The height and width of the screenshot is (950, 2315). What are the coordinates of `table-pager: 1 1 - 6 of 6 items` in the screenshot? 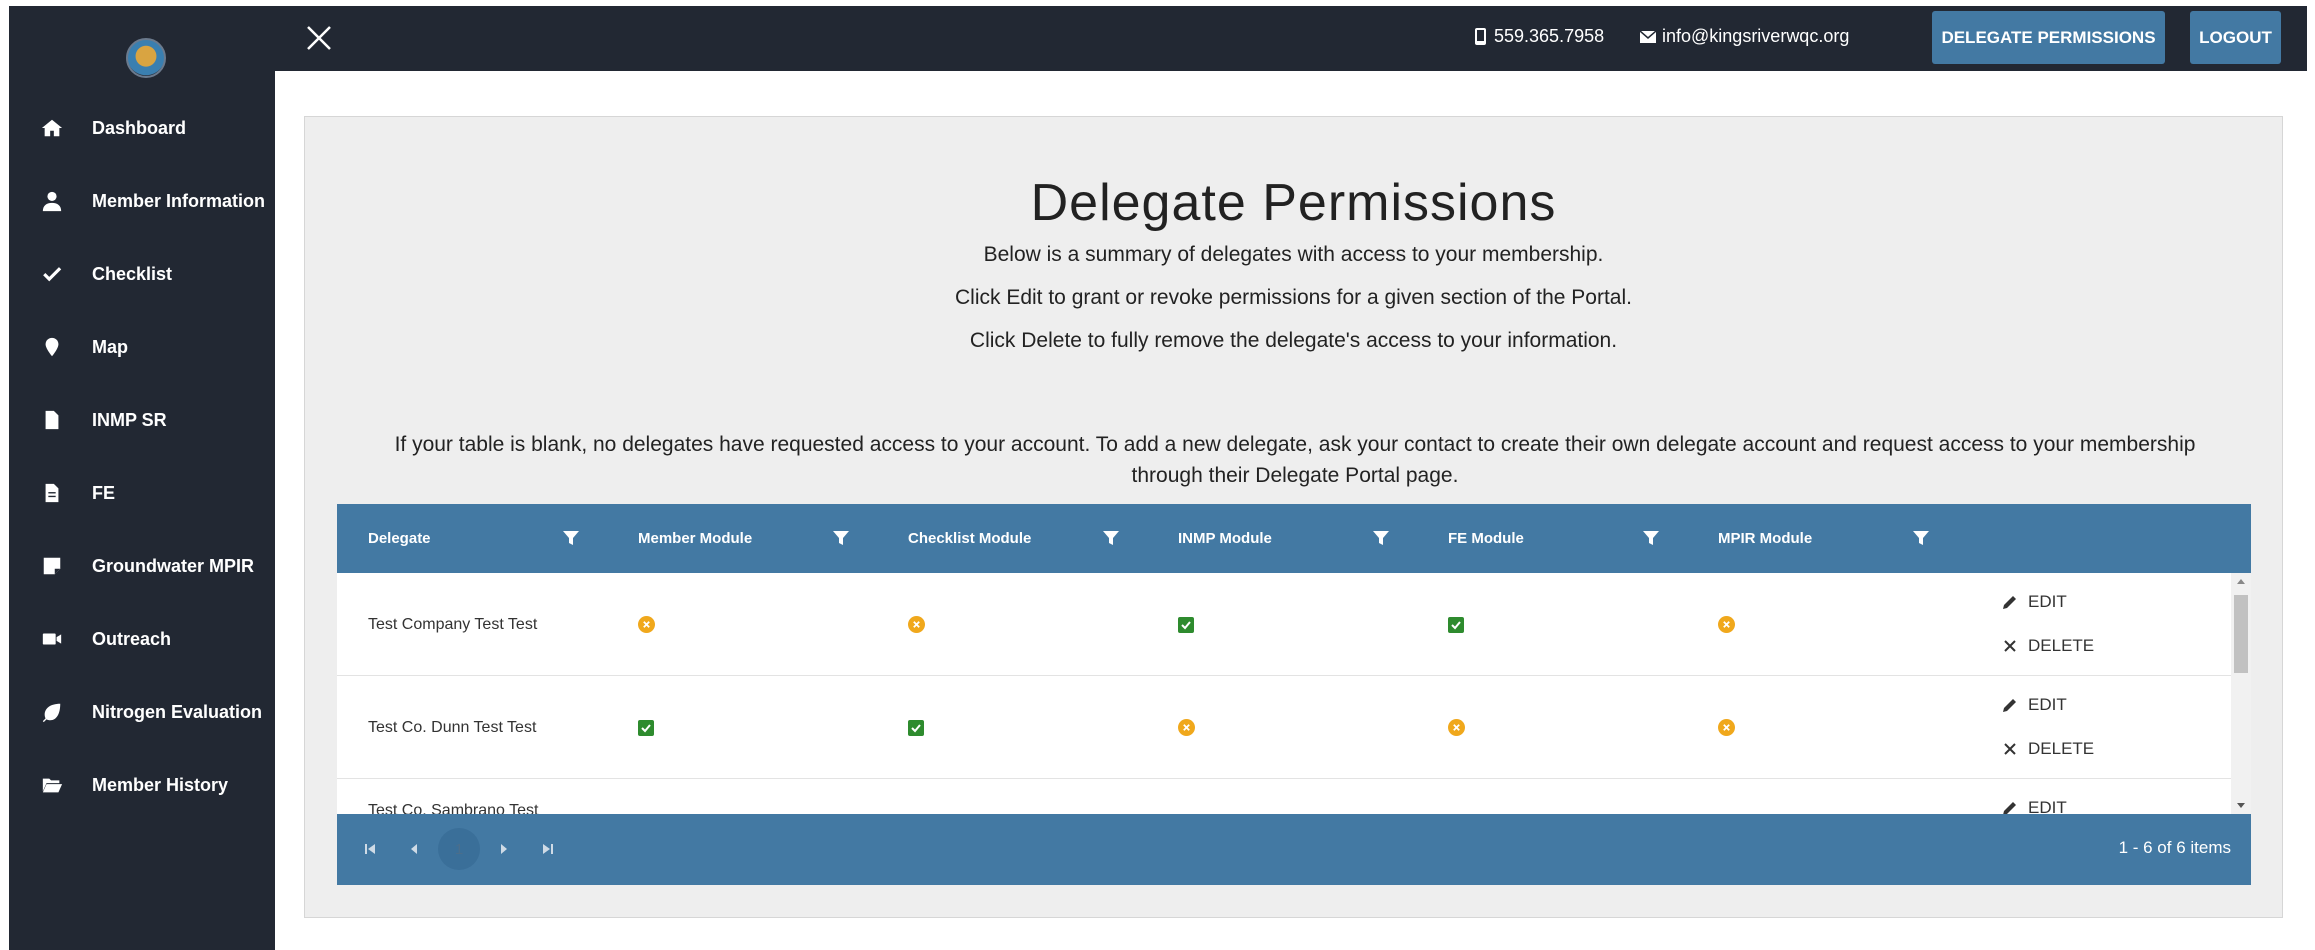 It's located at (1294, 849).